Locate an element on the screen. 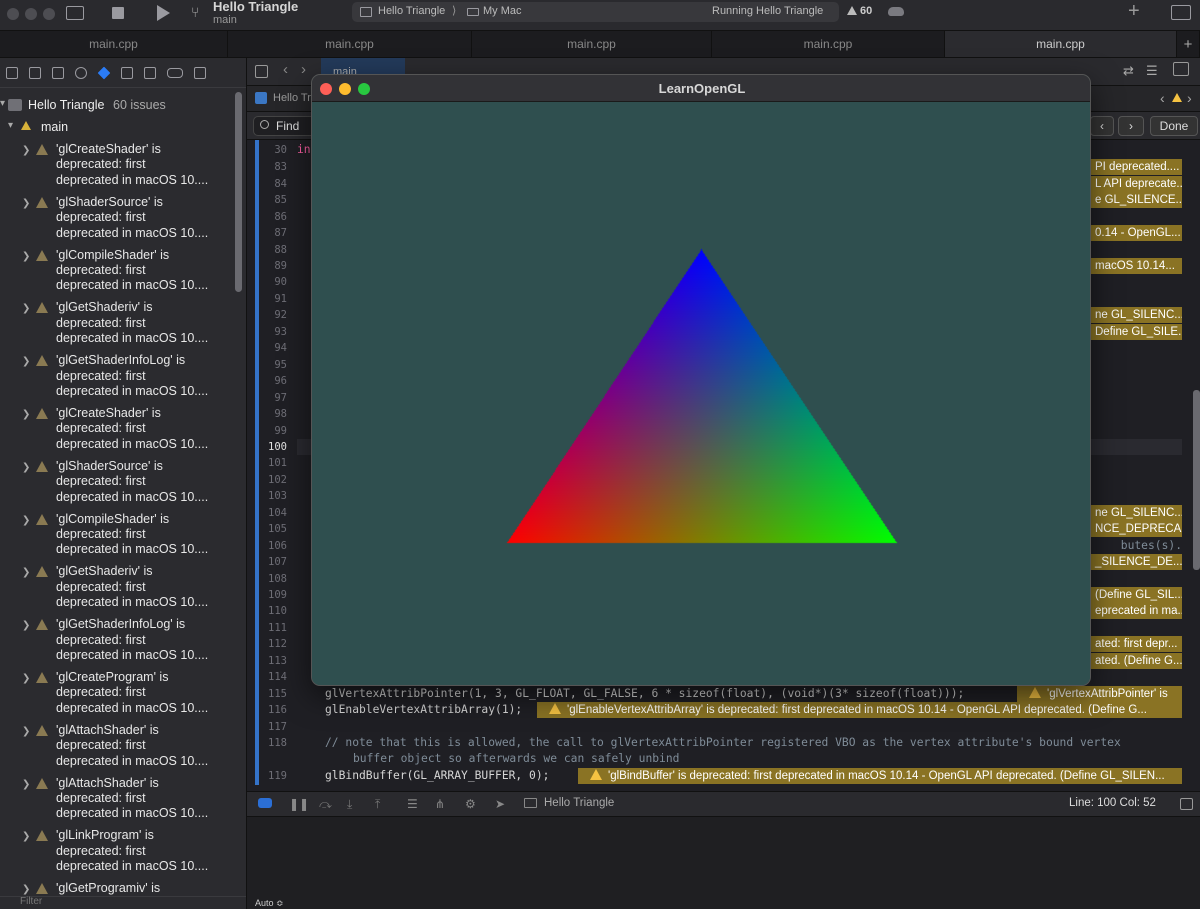 The width and height of the screenshot is (1200, 909). debug-icon is located at coordinates (150, 72).